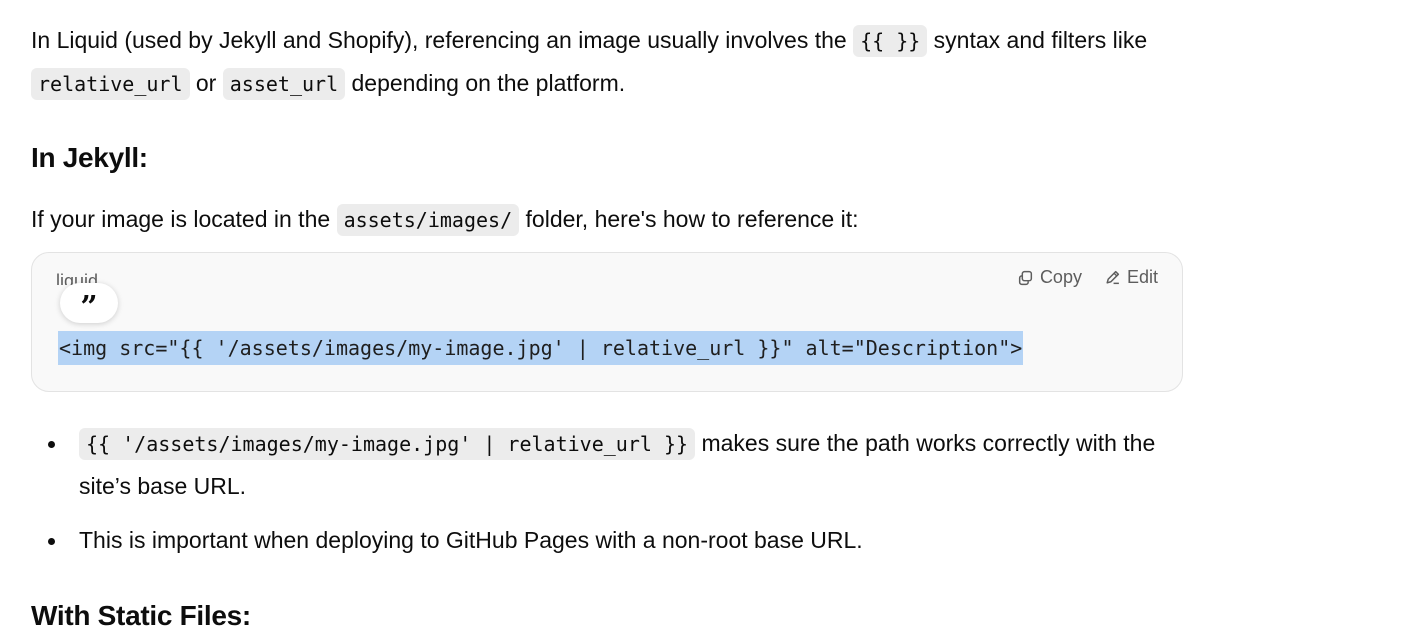 This screenshot has height=628, width=1412. Describe the element at coordinates (689, 219) in the screenshot. I see `jekyll-text: folder, here's how to reference it:` at that location.